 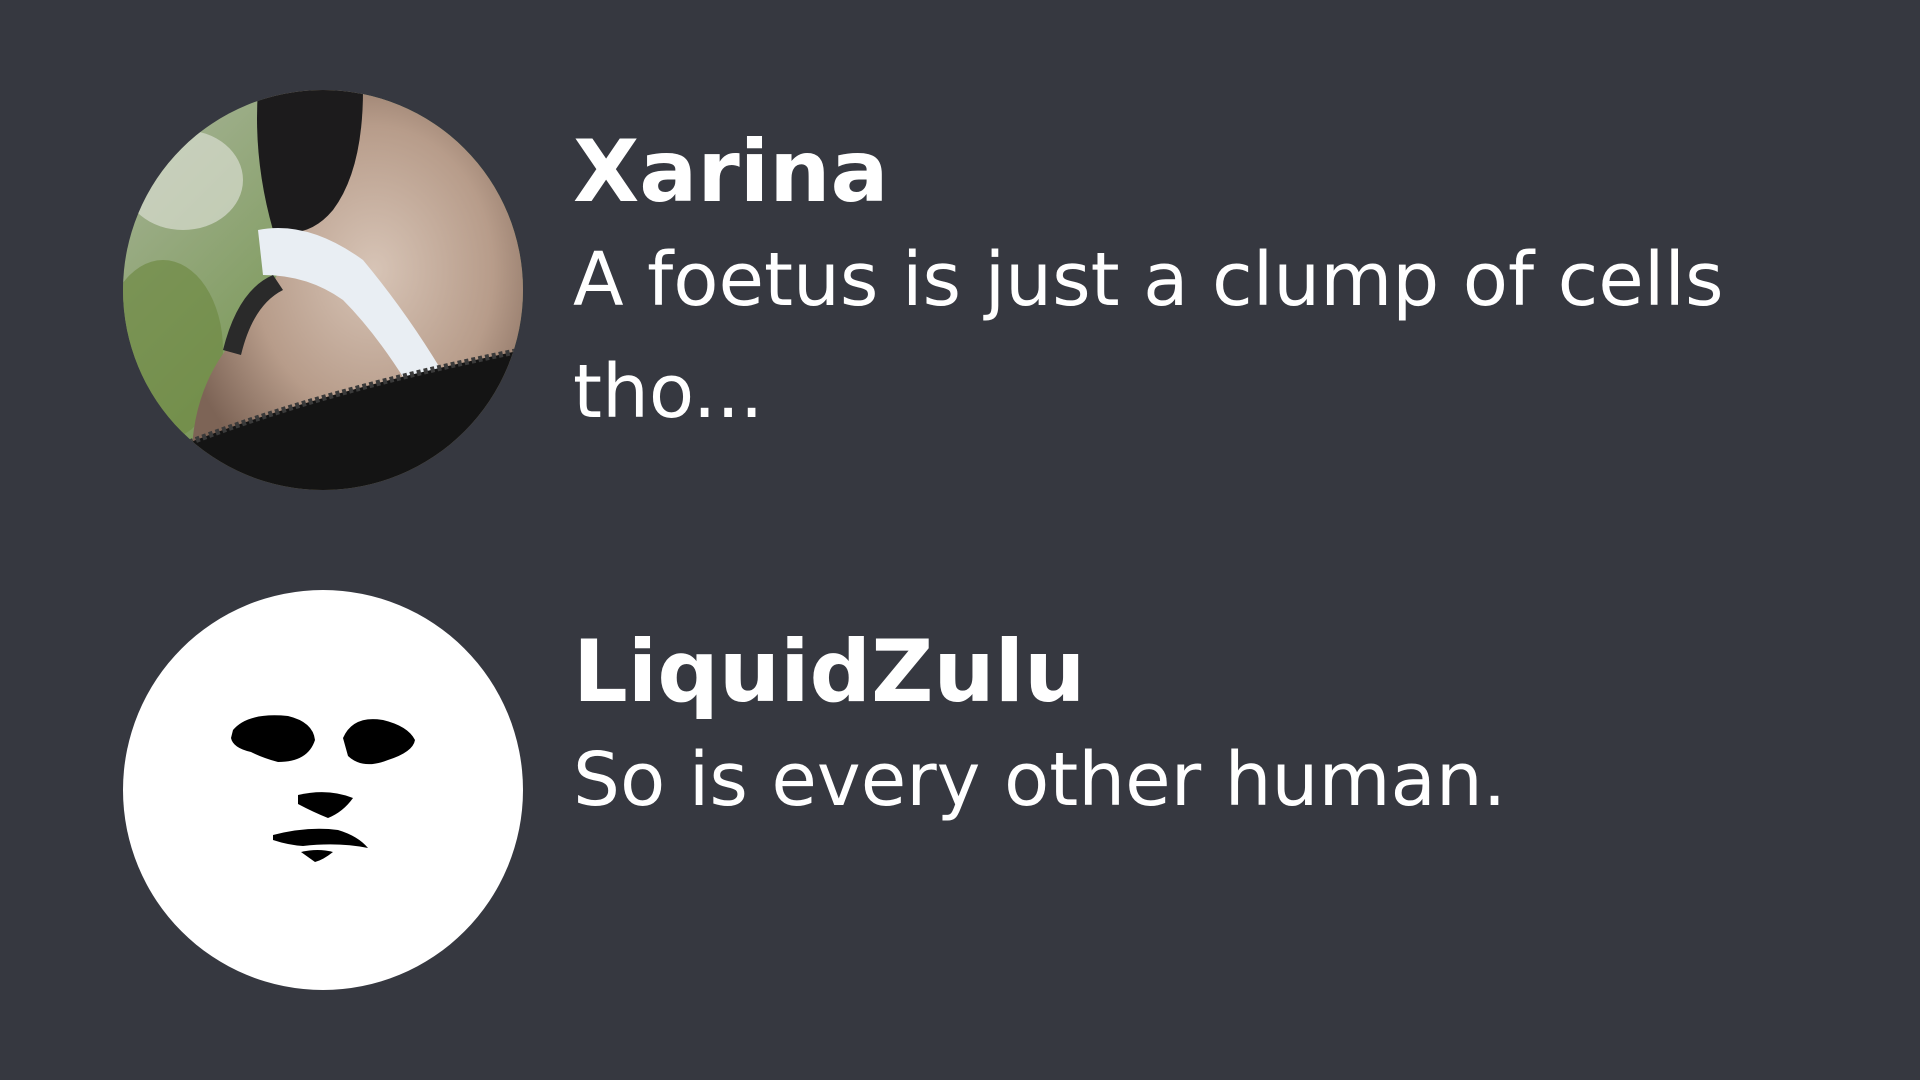 What do you see at coordinates (1173, 172) in the screenshot?
I see `username: Xarina` at bounding box center [1173, 172].